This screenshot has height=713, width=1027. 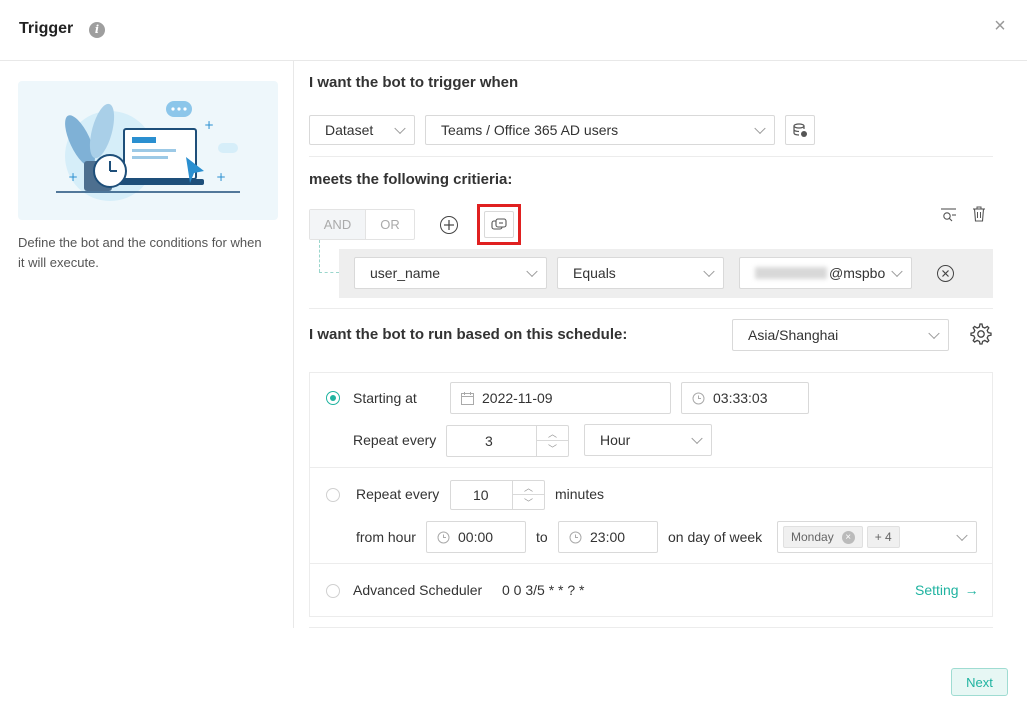 I want to click on filter-search-icon, so click(x=949, y=215).